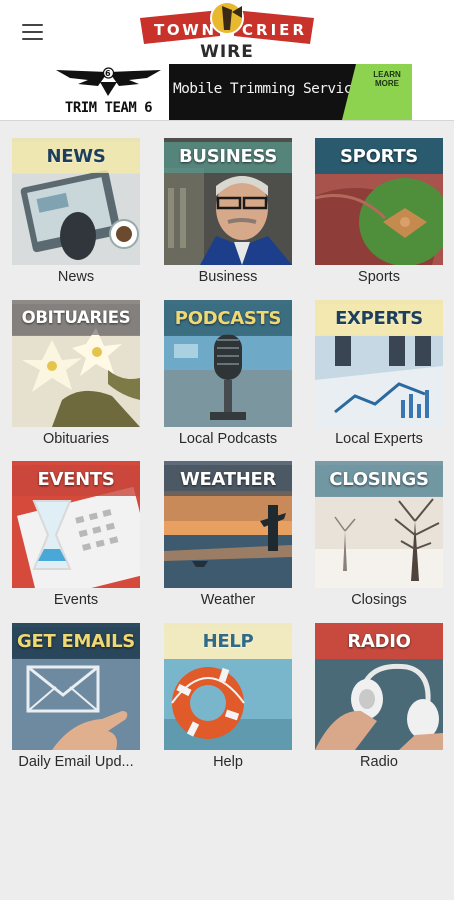 The image size is (454, 900). I want to click on experts-label: Local Experts, so click(379, 439).